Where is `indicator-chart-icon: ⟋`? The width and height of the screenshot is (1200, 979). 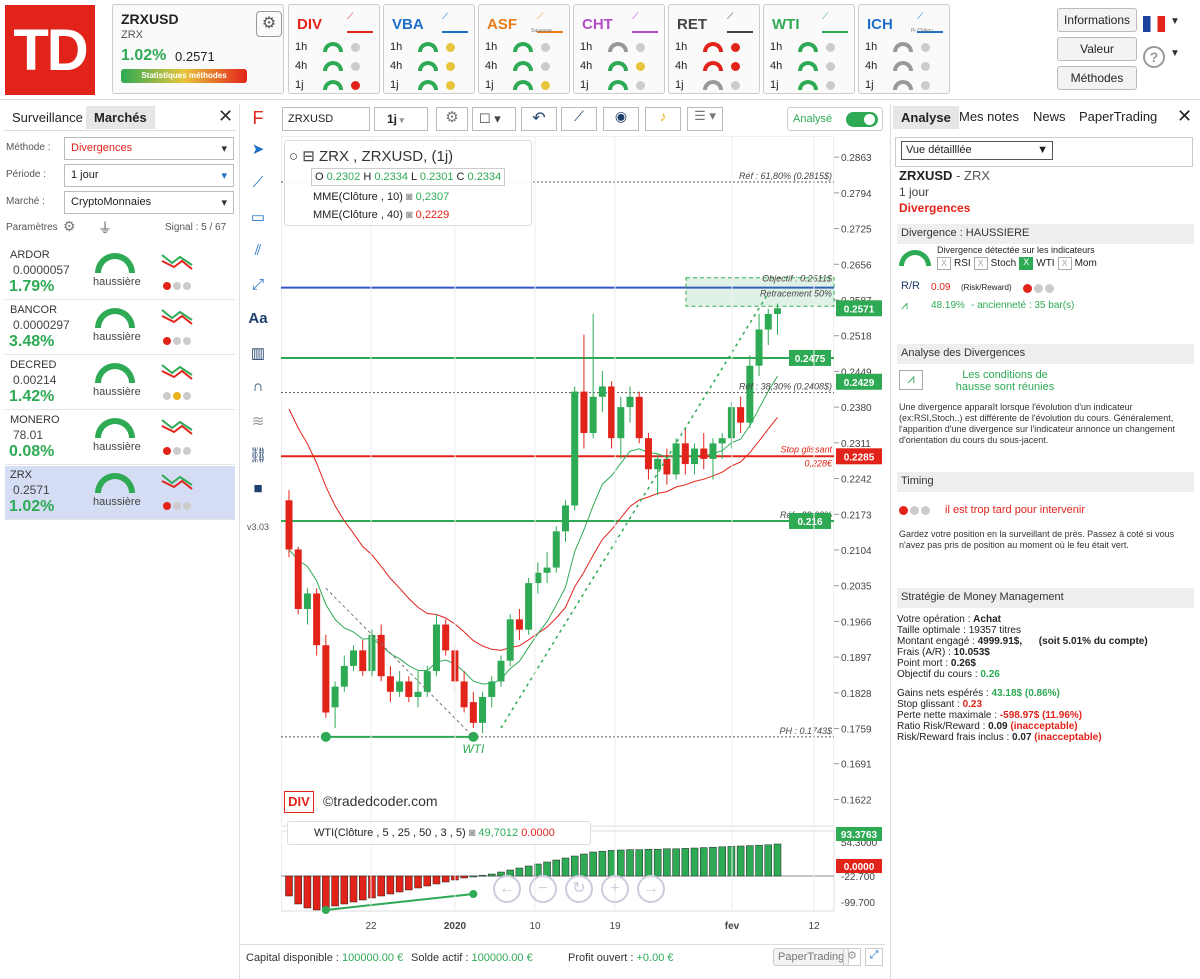 indicator-chart-icon: ⟋ is located at coordinates (645, 22).